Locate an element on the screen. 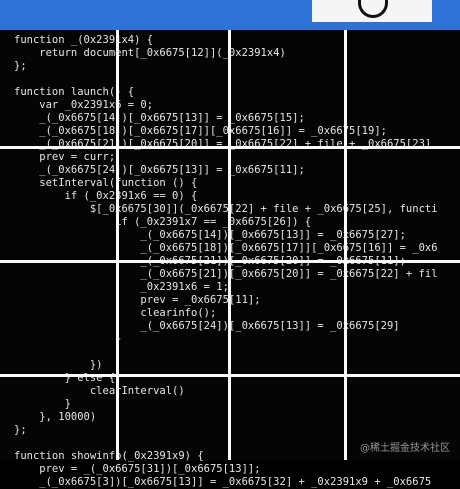  code-line: prev = _0x6675[11]; is located at coordinates (137, 300).